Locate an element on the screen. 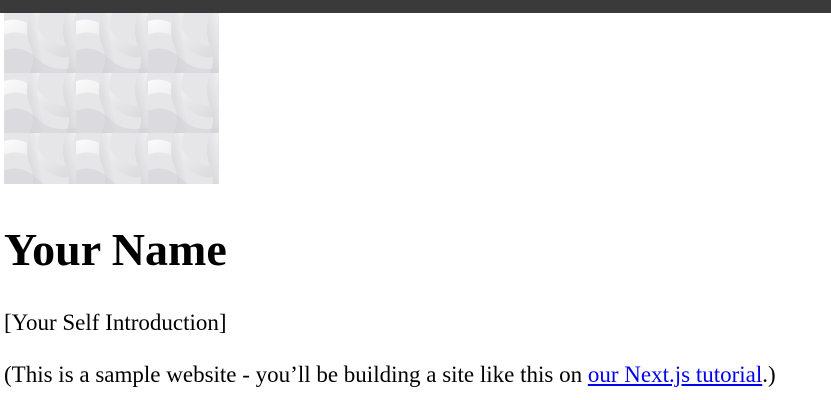 The image size is (831, 400). woven-pattern-image is located at coordinates (111, 98).